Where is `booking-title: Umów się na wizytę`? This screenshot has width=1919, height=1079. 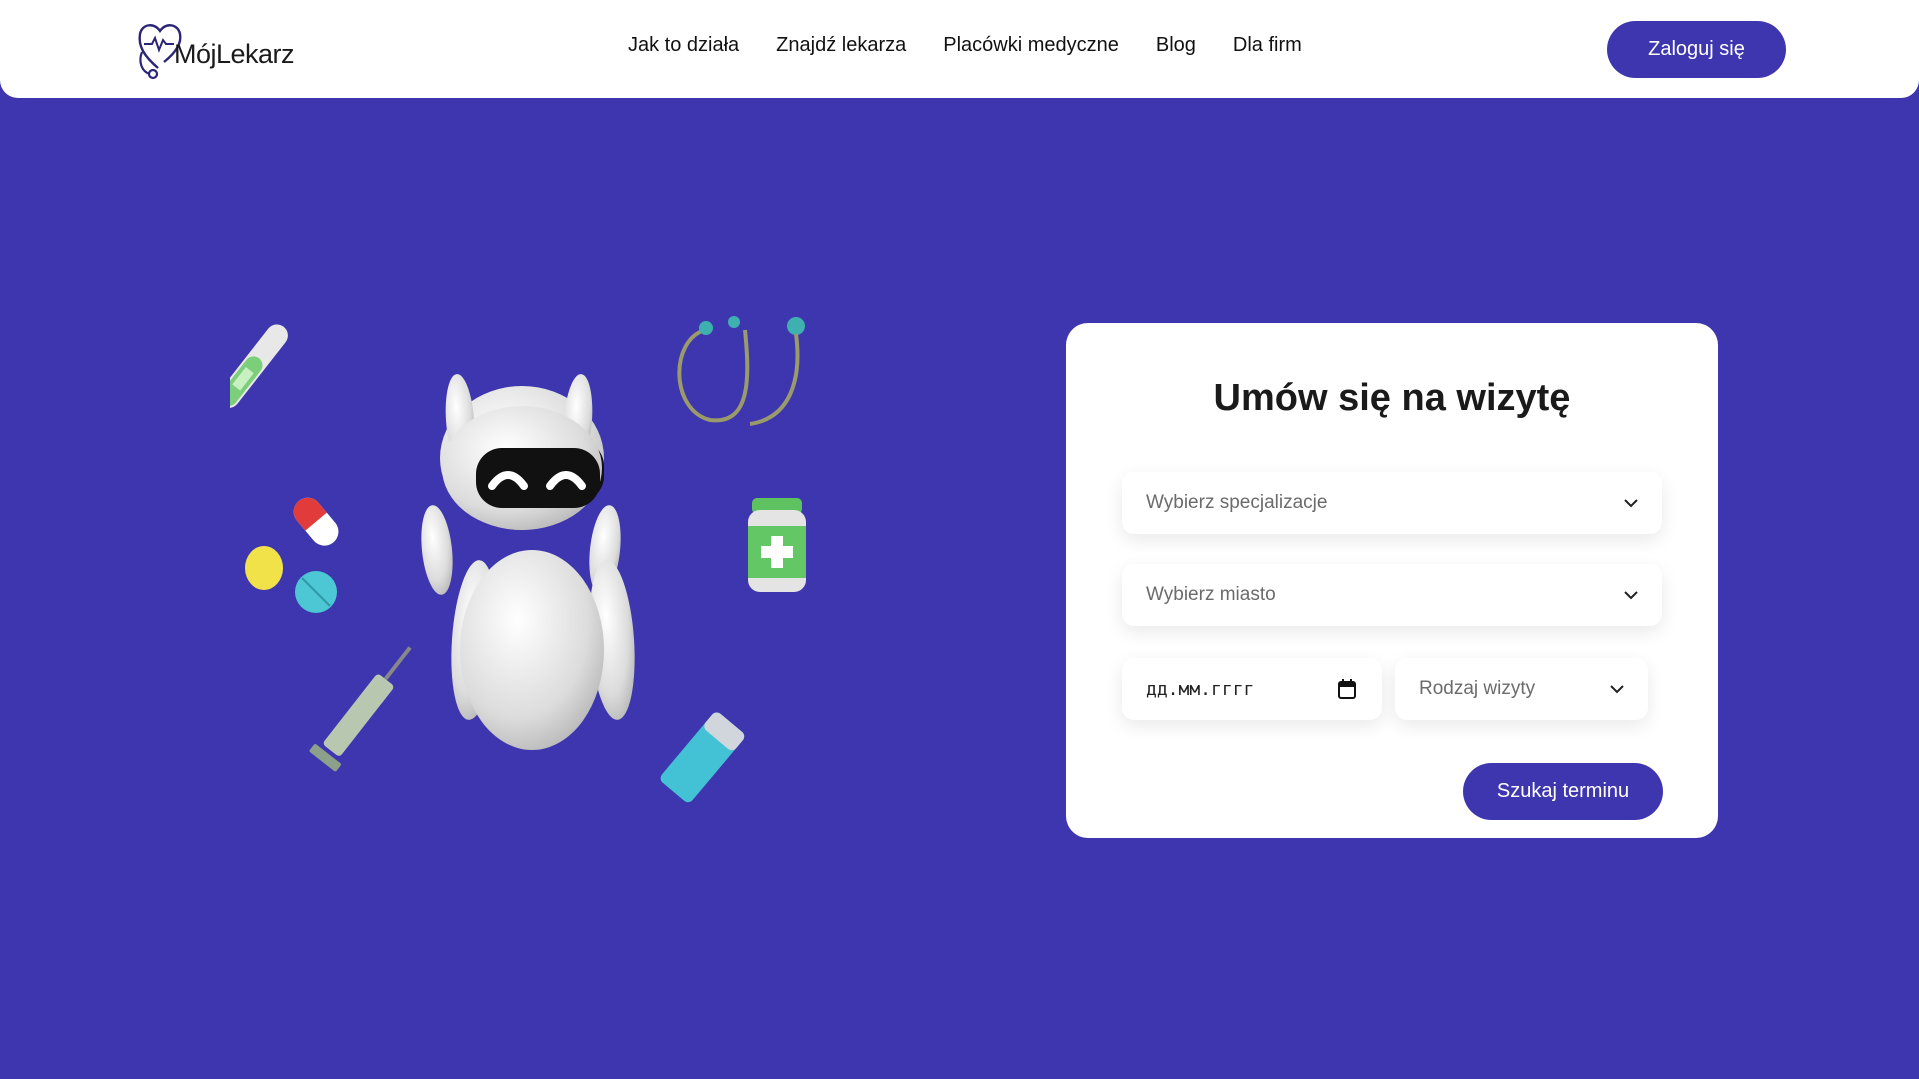
booking-title: Umów się na wizytę is located at coordinates (1392, 398).